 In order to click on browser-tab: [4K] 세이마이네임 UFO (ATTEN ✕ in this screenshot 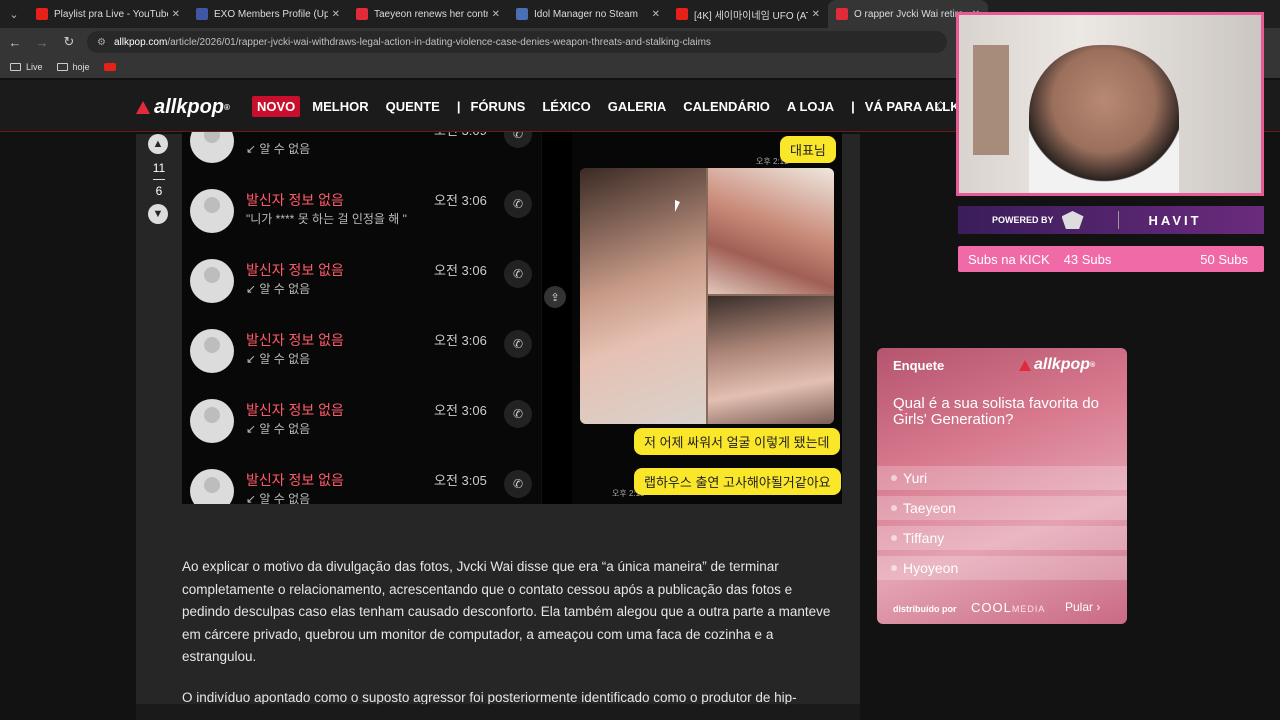, I will do `click(748, 14)`.